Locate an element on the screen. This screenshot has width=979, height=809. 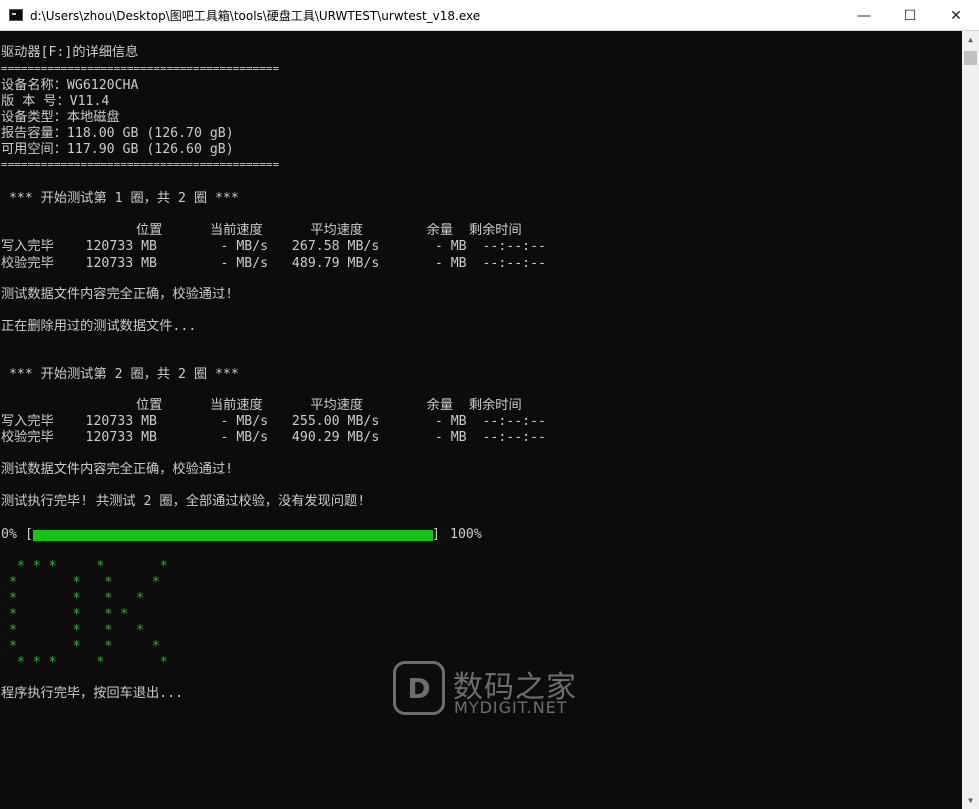
maximize-button: ☐ is located at coordinates (910, 15).